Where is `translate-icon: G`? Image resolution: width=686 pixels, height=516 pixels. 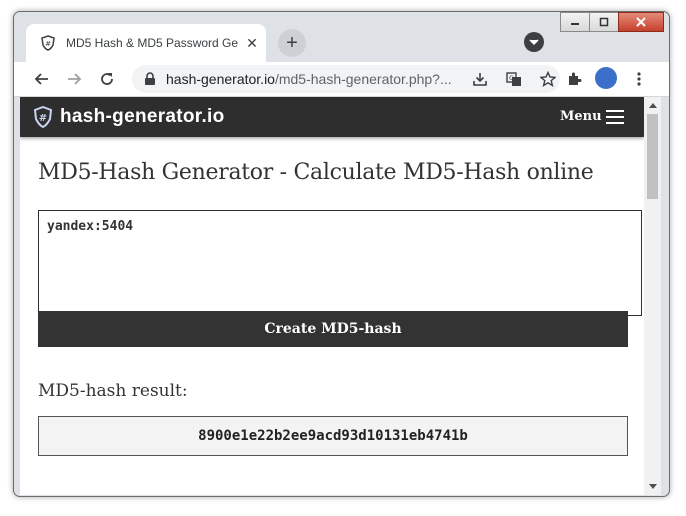 translate-icon: G is located at coordinates (514, 79).